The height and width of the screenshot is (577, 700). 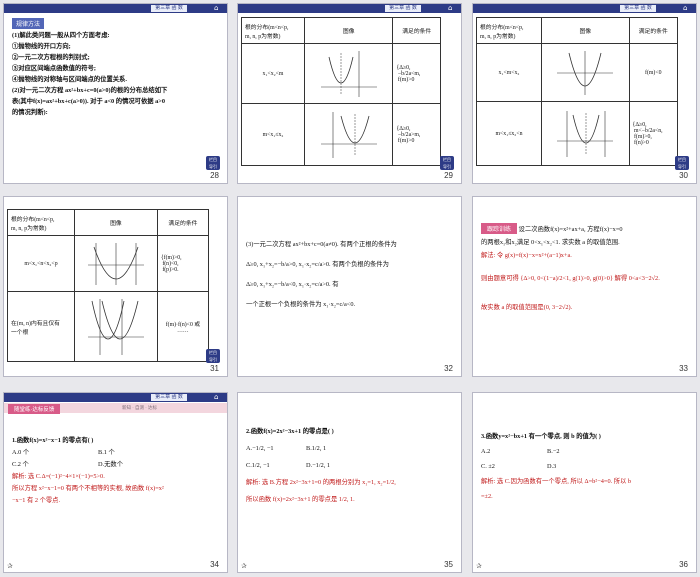 What do you see at coordinates (550, 242) in the screenshot?
I see `question-text: 的两根x₁和x₂满足 0<x₁<x₂<1. 求实数 a 的取值范围.` at bounding box center [550, 242].